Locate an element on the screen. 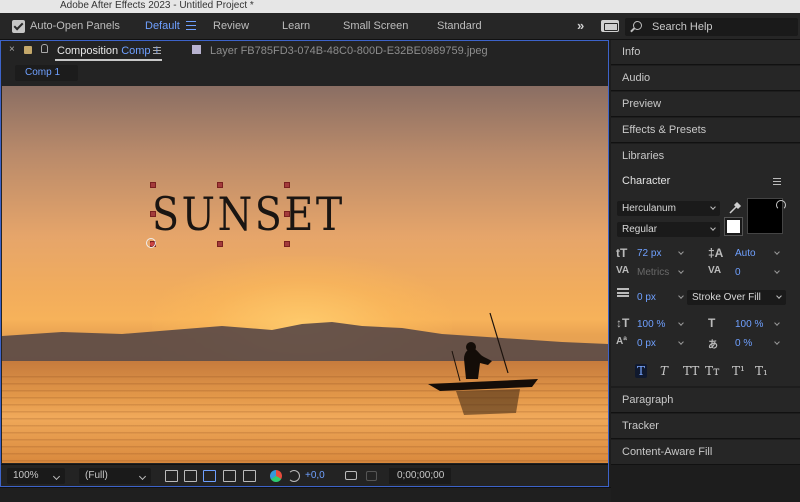  panel-effects-presets-label: Effects & Presets is located at coordinates (664, 130).